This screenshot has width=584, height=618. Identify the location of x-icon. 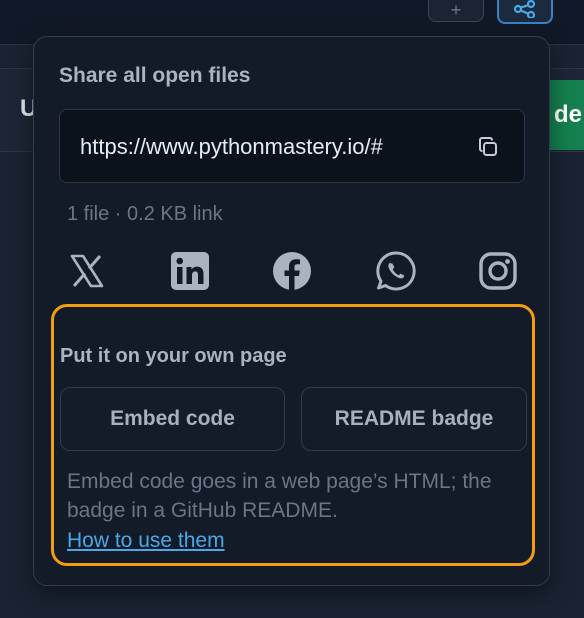
(87, 271).